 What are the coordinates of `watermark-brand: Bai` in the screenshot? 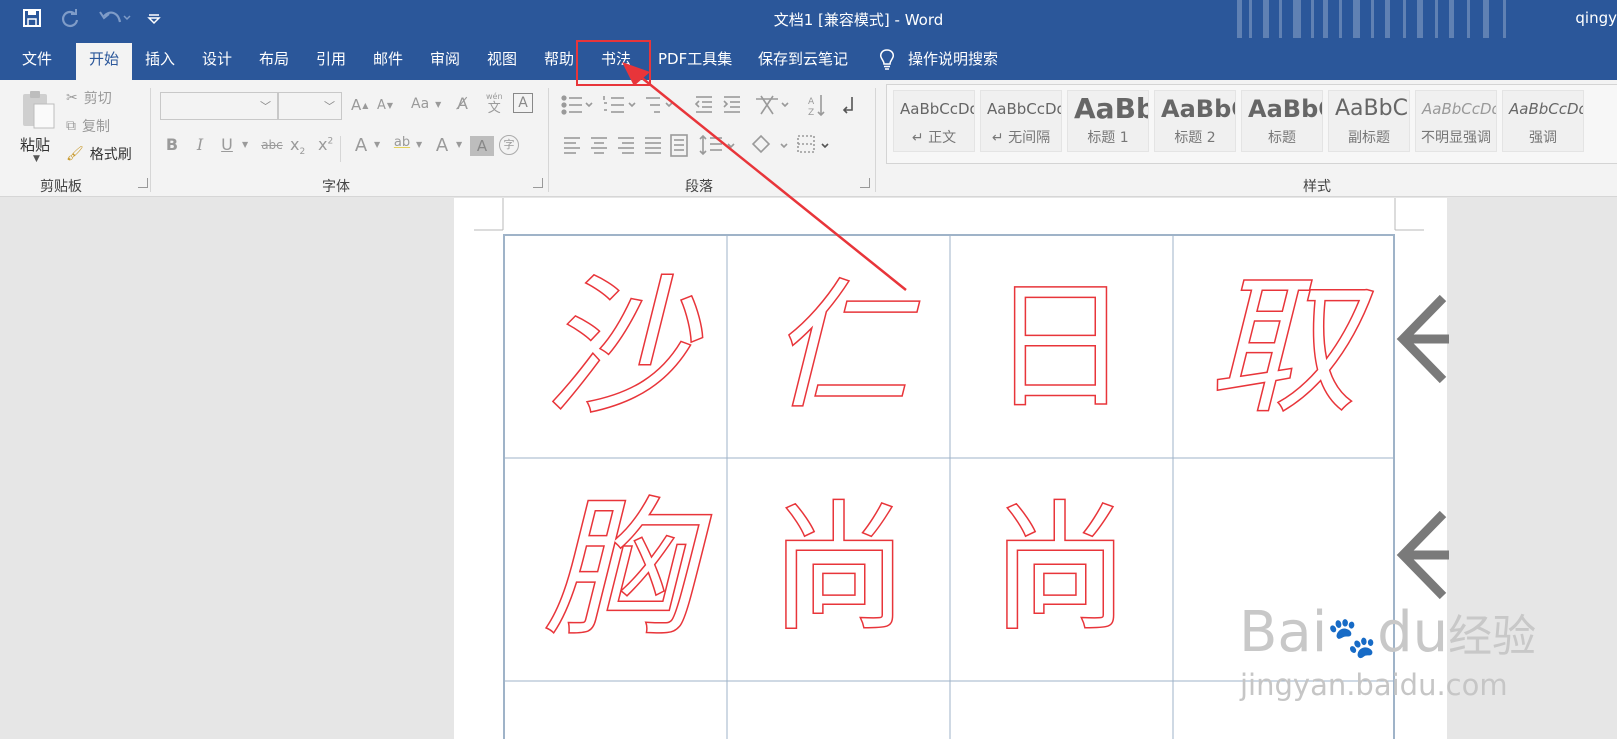 It's located at (1283, 632).